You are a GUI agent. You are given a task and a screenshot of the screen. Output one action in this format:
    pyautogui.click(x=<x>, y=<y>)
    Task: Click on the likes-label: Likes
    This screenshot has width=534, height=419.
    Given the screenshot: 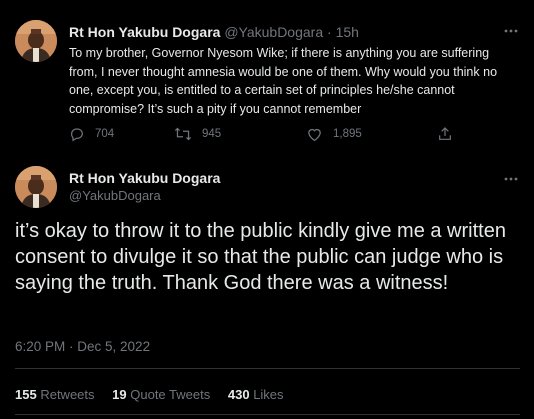 What is the action you would take?
    pyautogui.click(x=268, y=394)
    